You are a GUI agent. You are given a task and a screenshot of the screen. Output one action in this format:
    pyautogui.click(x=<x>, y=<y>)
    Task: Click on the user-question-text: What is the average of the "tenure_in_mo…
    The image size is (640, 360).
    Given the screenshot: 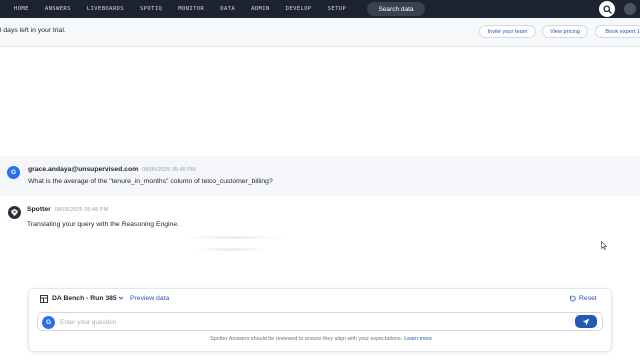 What is the action you would take?
    pyautogui.click(x=150, y=181)
    